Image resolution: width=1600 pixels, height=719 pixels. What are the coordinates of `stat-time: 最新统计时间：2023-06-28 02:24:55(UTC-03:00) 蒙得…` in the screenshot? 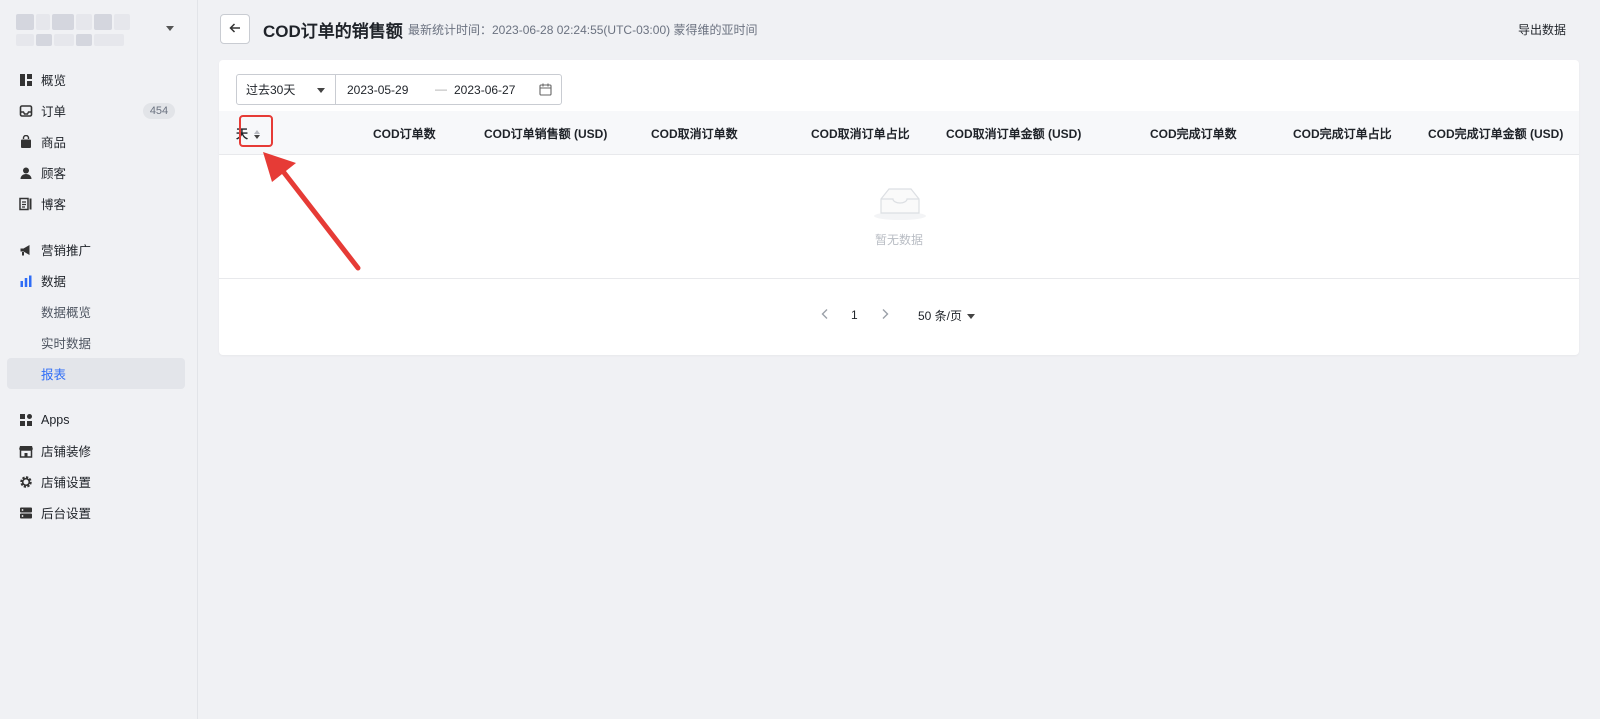 It's located at (583, 30).